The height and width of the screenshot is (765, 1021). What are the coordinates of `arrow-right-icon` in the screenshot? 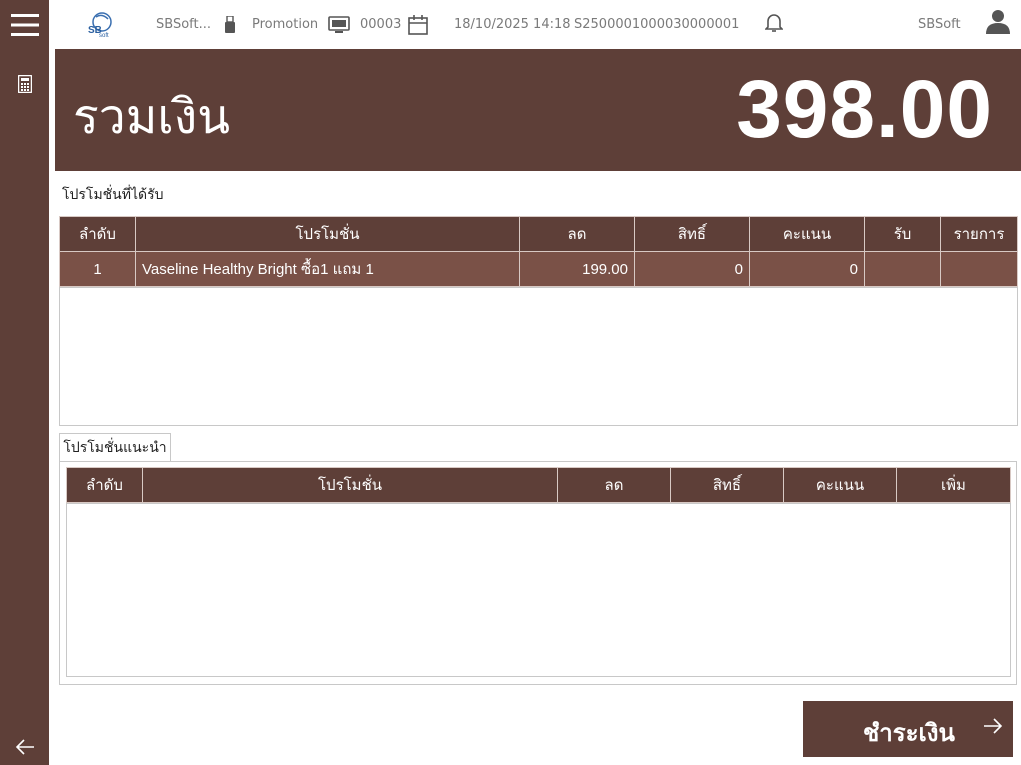 It's located at (993, 728).